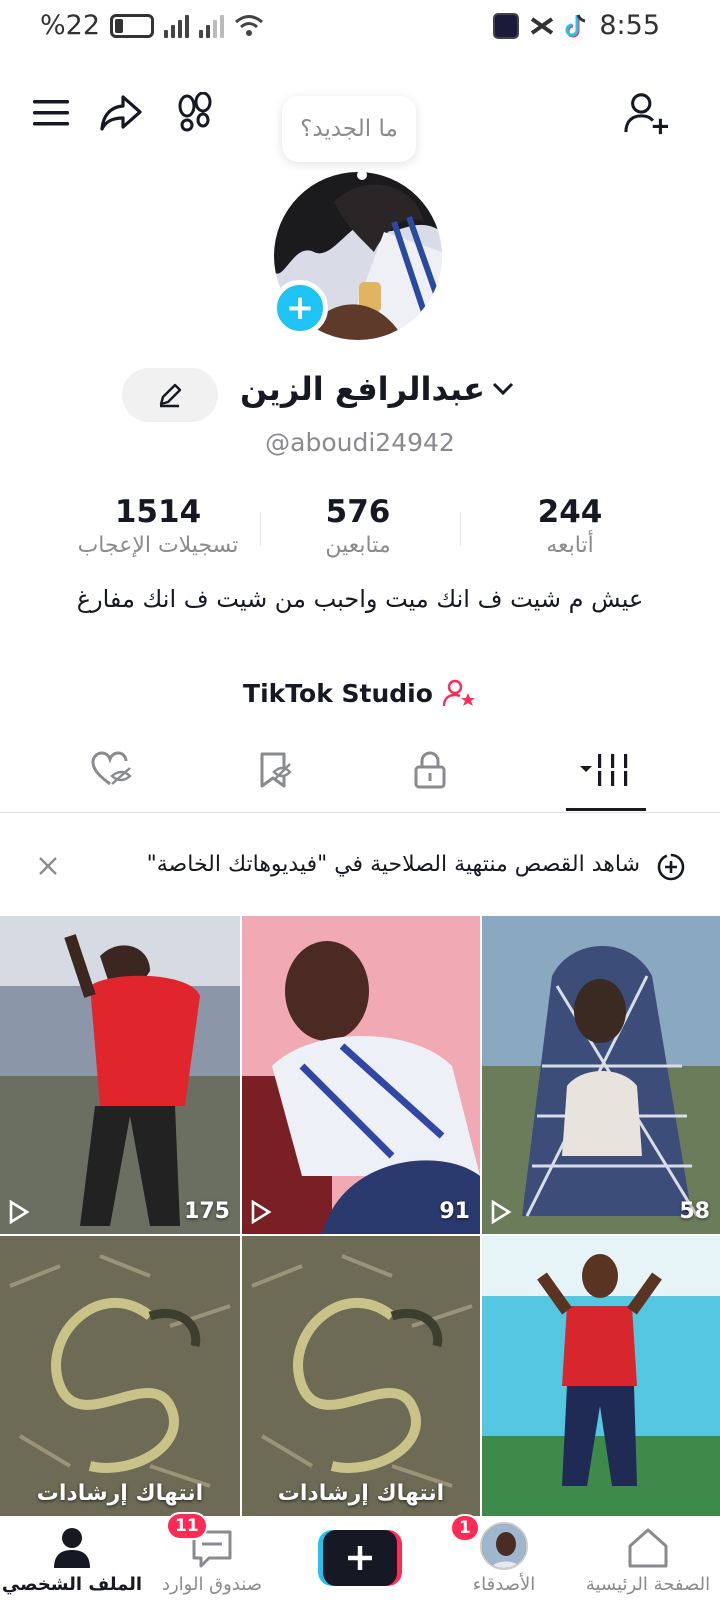  Describe the element at coordinates (300, 308) in the screenshot. I see `add-story-icon: +` at that location.